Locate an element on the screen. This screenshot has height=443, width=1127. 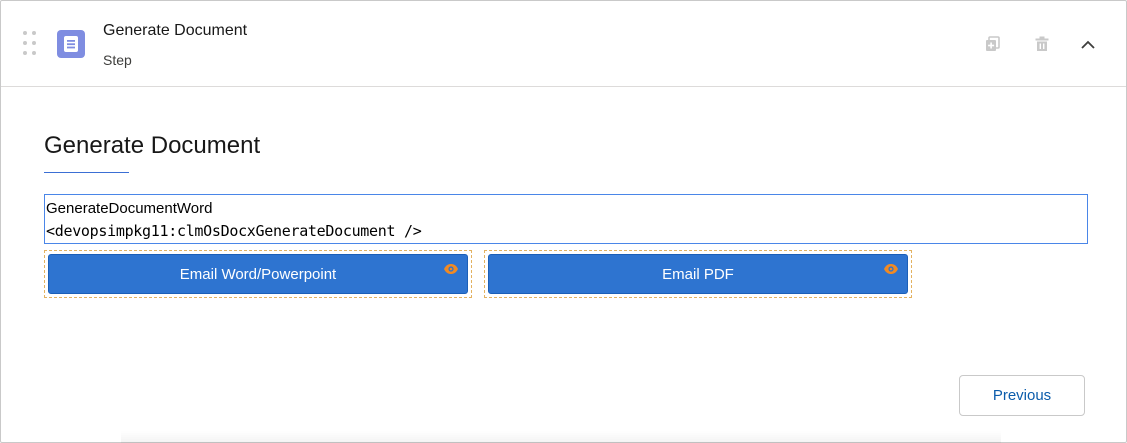
email-pdf-button: Email PDF is located at coordinates (698, 274).